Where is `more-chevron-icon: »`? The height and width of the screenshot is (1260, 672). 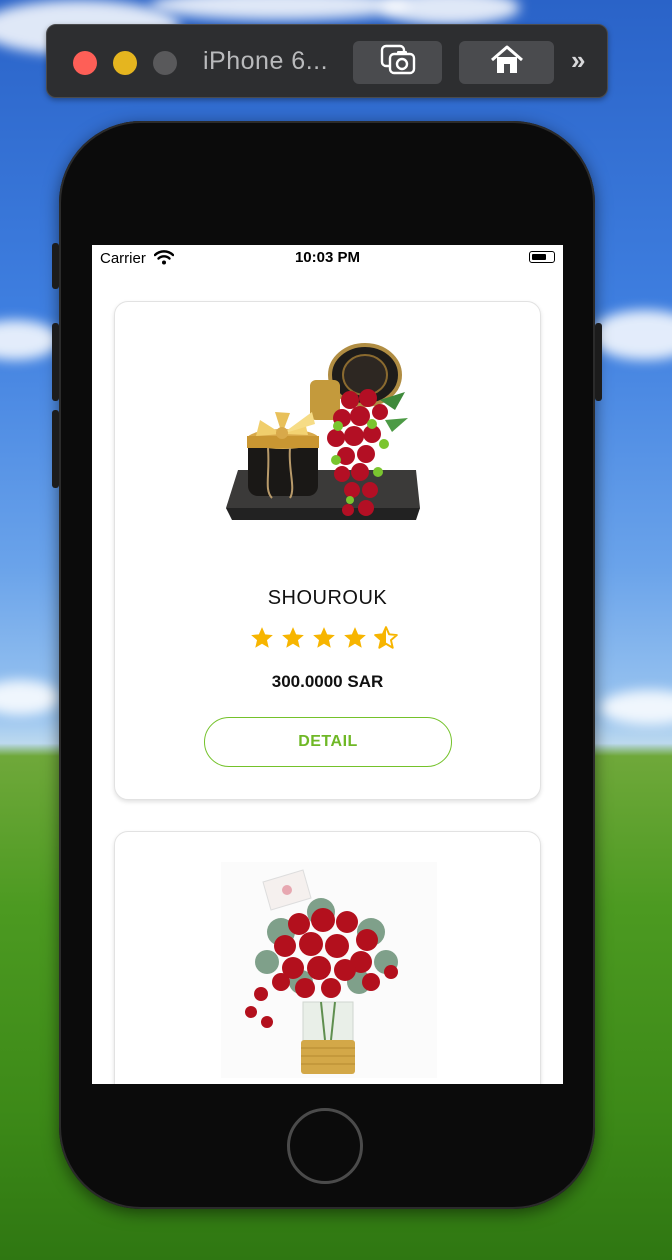 more-chevron-icon: » is located at coordinates (578, 60).